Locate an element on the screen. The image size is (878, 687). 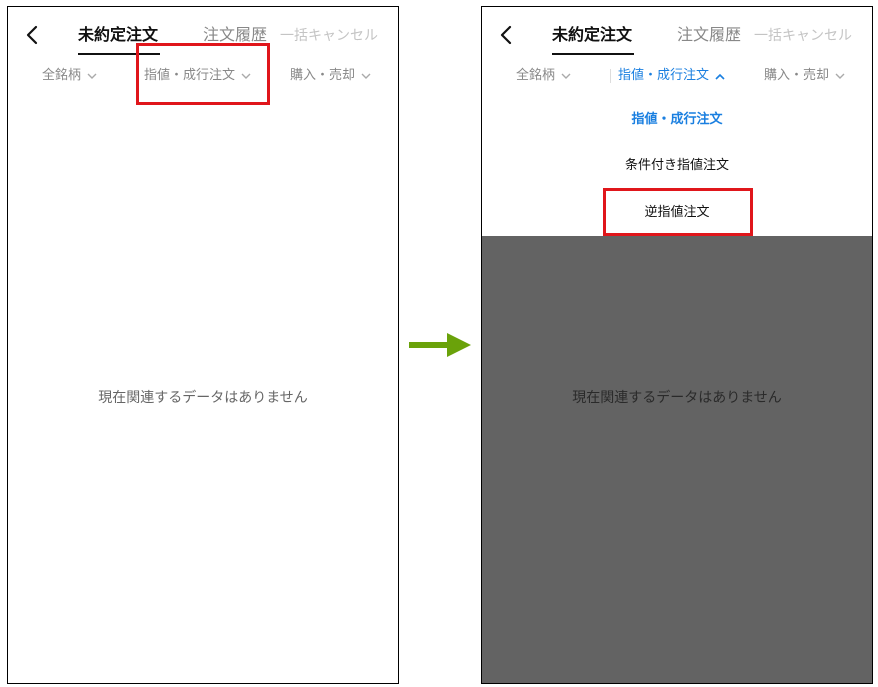
highlight-box-stop-order is located at coordinates (678, 212).